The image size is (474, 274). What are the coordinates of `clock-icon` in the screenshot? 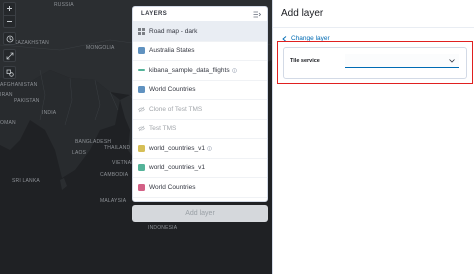 It's located at (9, 38).